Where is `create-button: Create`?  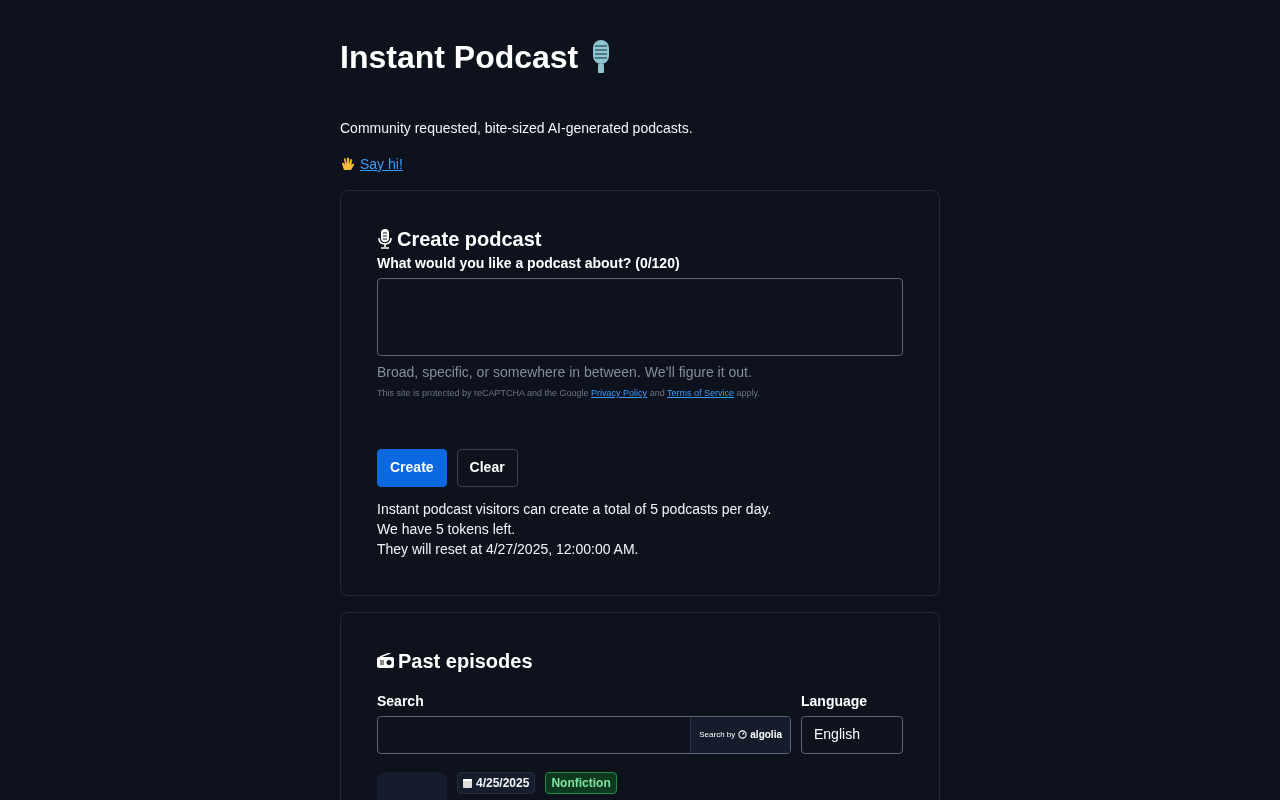 create-button: Create is located at coordinates (412, 467).